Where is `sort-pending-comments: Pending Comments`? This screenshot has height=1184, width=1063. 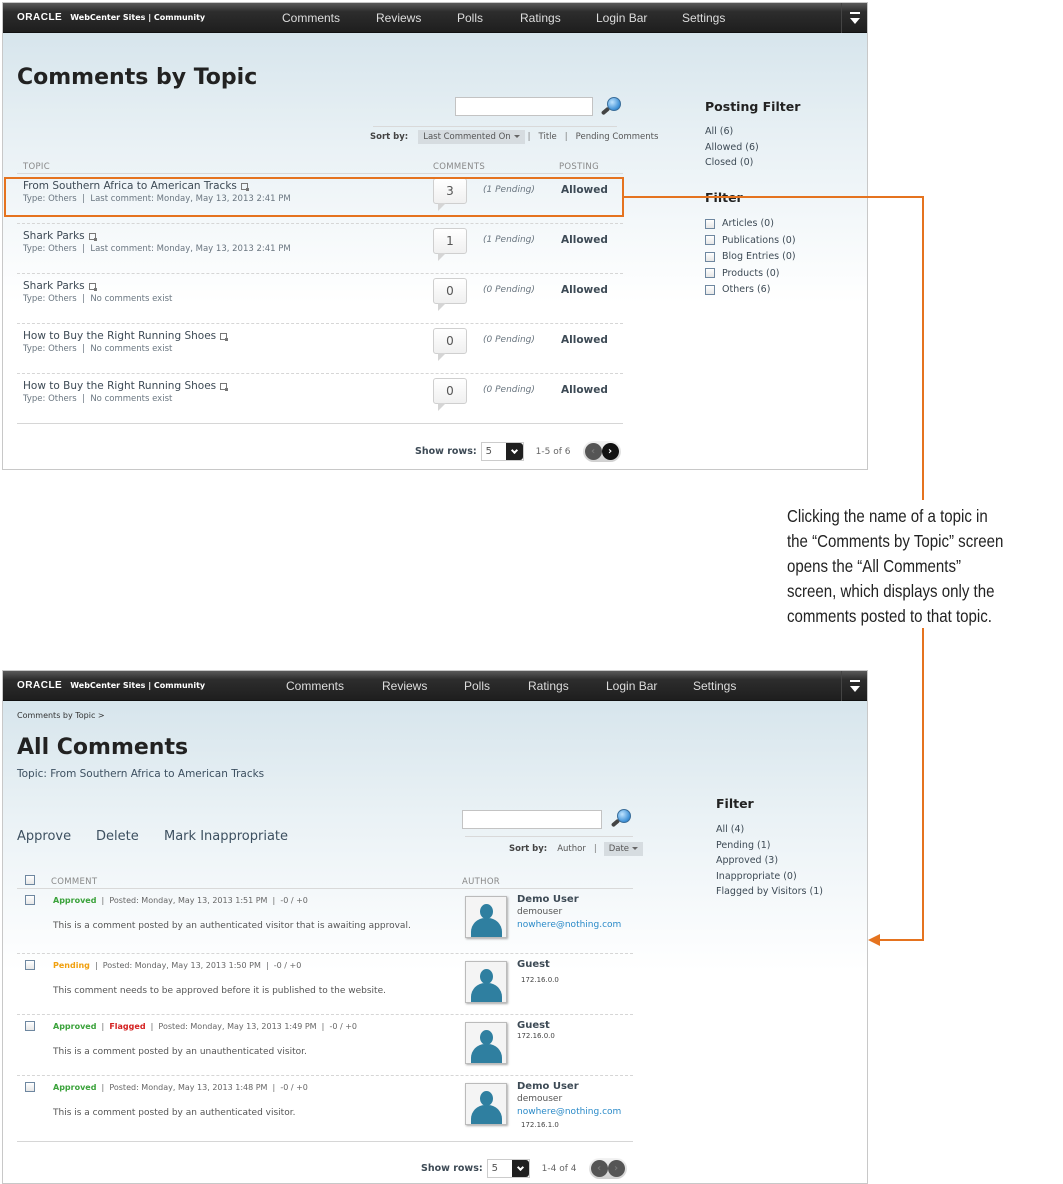 sort-pending-comments: Pending Comments is located at coordinates (617, 137).